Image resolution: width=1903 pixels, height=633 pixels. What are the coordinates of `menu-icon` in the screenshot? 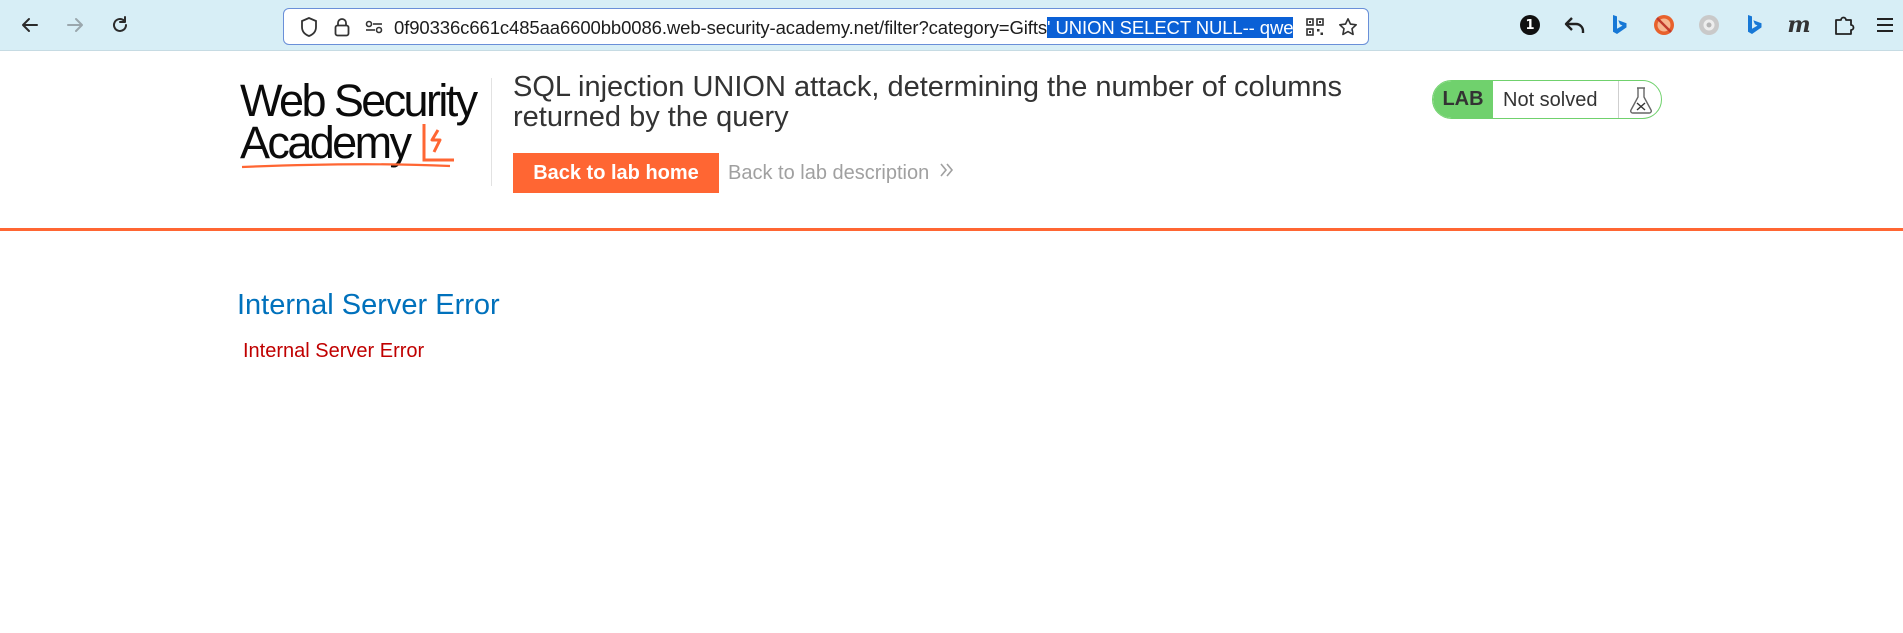 It's located at (1885, 25).